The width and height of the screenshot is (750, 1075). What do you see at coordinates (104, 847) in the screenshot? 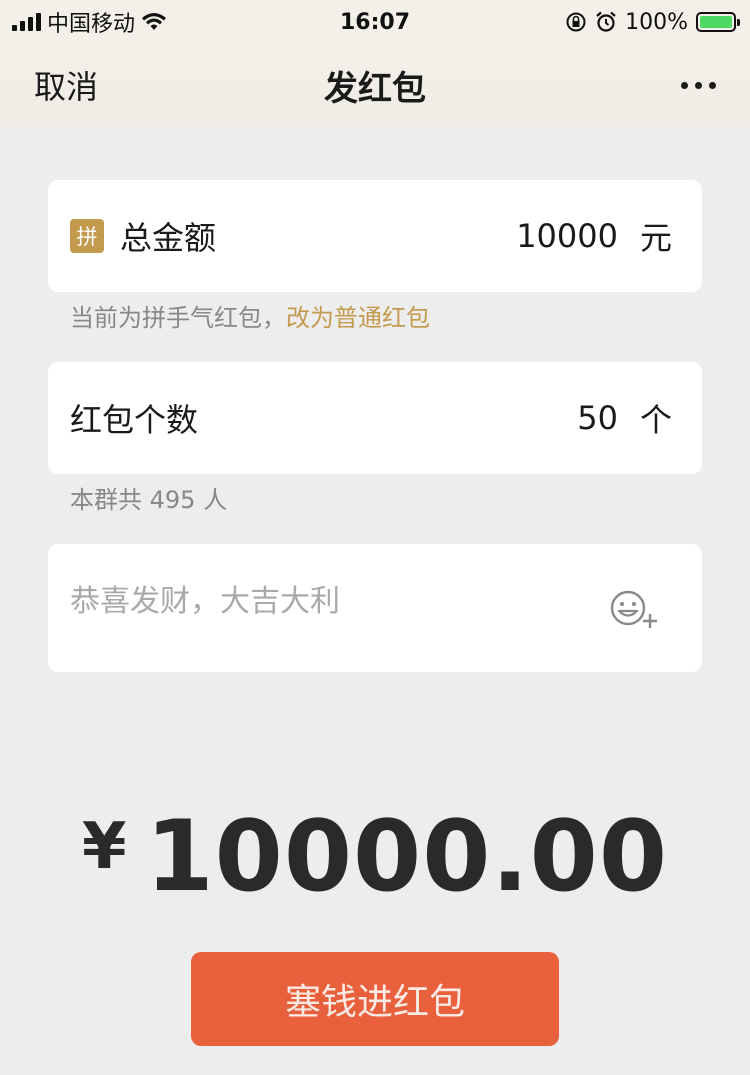
I see `currency-symbol: ¥` at bounding box center [104, 847].